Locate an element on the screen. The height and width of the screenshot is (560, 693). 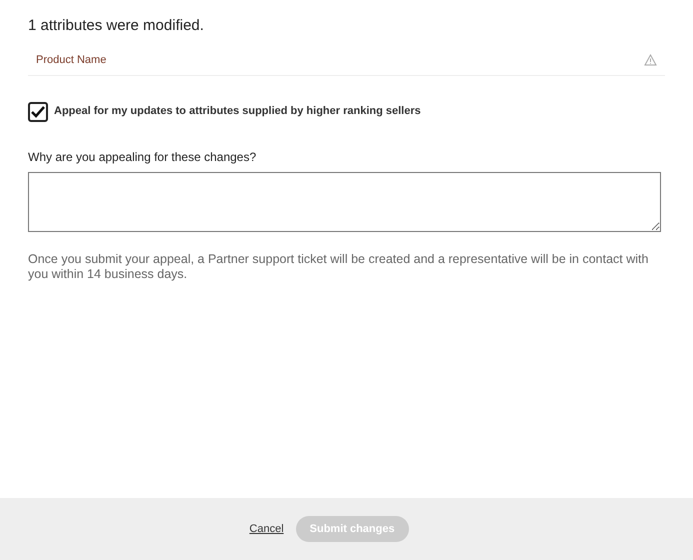
checkbox-label: Appeal for my updates to attributes supplied by higher ranking sellers is located at coordinates (237, 112).